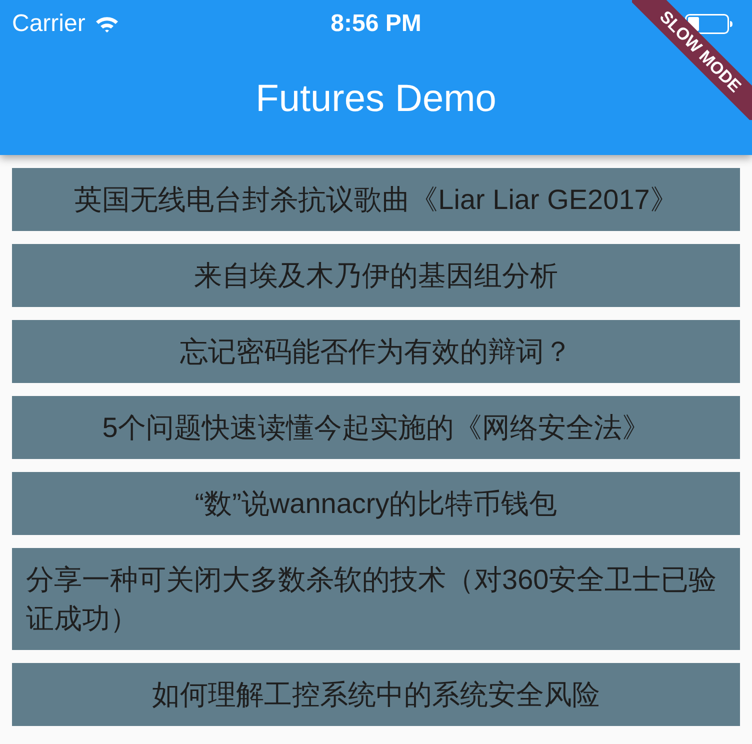 The image size is (752, 744). I want to click on news-title: “数”说wannacry的比特币钱包, so click(376, 504).